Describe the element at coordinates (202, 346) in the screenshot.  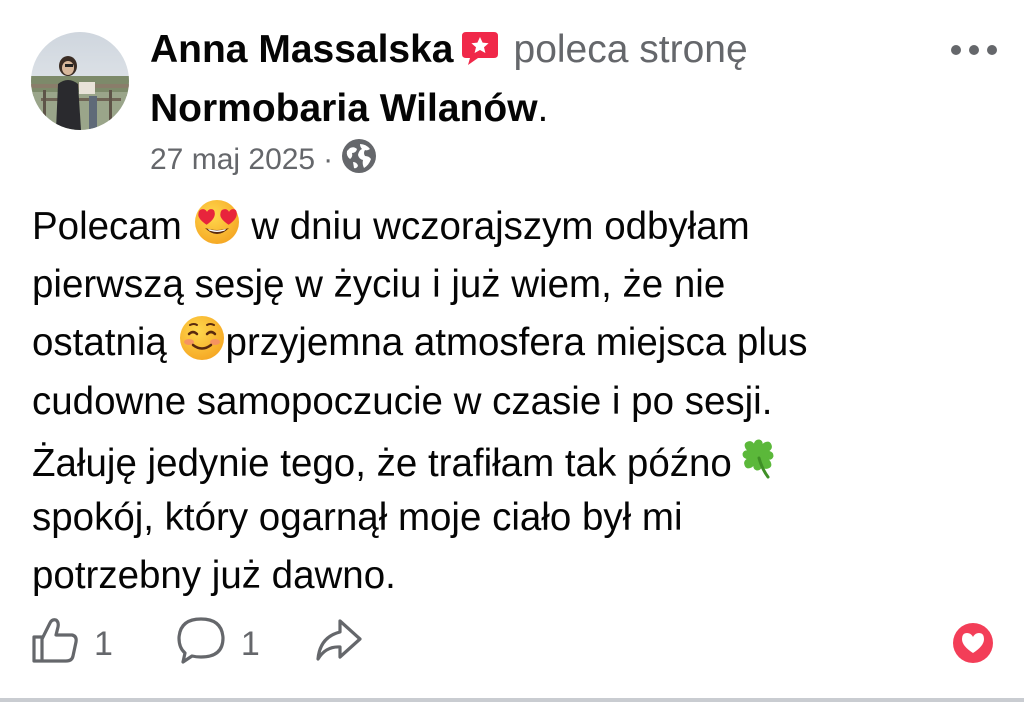
I see `smiling-blush-emoji` at that location.